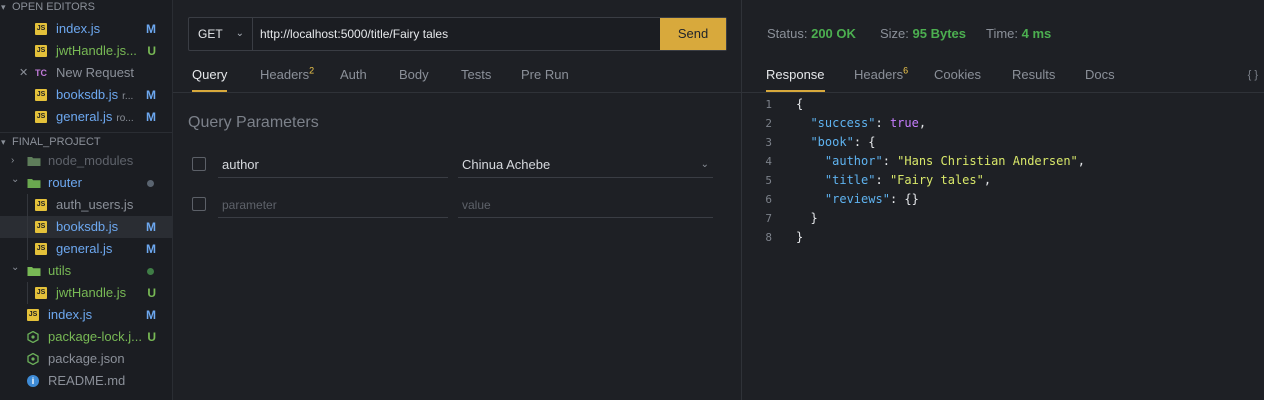  I want to click on open-editors-header: ▾ OPEN EDITORS, so click(86, 9).